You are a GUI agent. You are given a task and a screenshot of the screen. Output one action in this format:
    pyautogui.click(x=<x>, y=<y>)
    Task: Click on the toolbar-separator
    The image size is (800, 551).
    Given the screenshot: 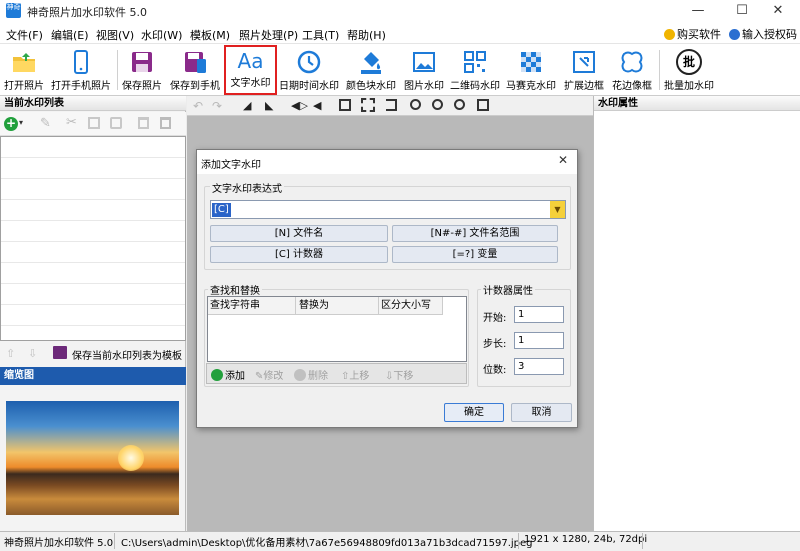 What is the action you would take?
    pyautogui.click(x=659, y=70)
    